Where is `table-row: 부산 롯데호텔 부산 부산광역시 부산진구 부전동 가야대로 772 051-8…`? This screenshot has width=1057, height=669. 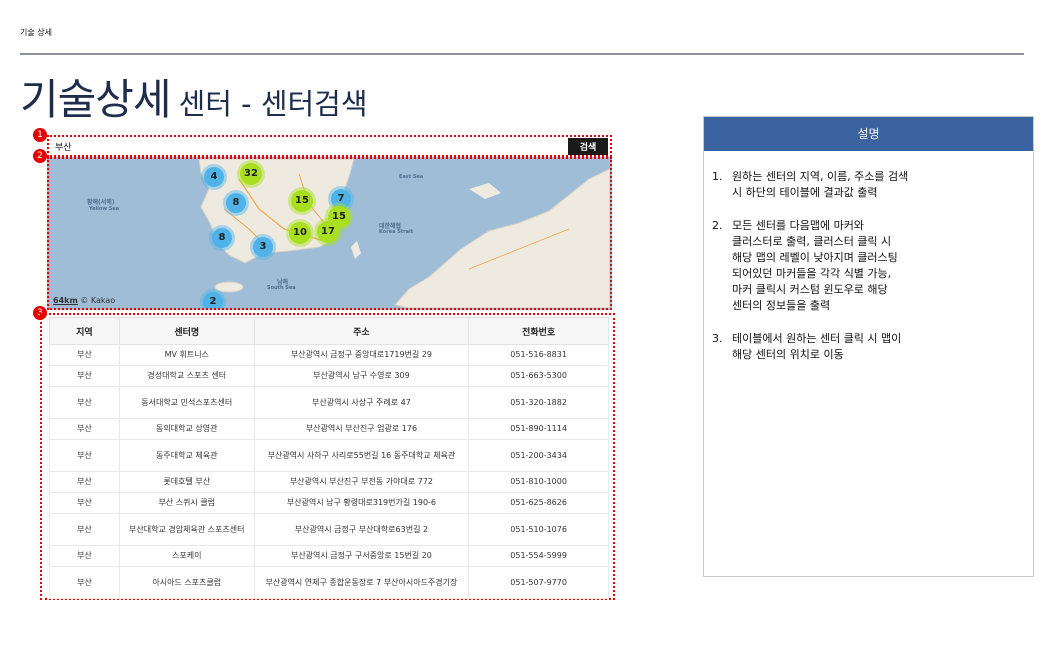 table-row: 부산 롯데호텔 부산 부산광역시 부산진구 부전동 가야대로 772 051-8… is located at coordinates (329, 482).